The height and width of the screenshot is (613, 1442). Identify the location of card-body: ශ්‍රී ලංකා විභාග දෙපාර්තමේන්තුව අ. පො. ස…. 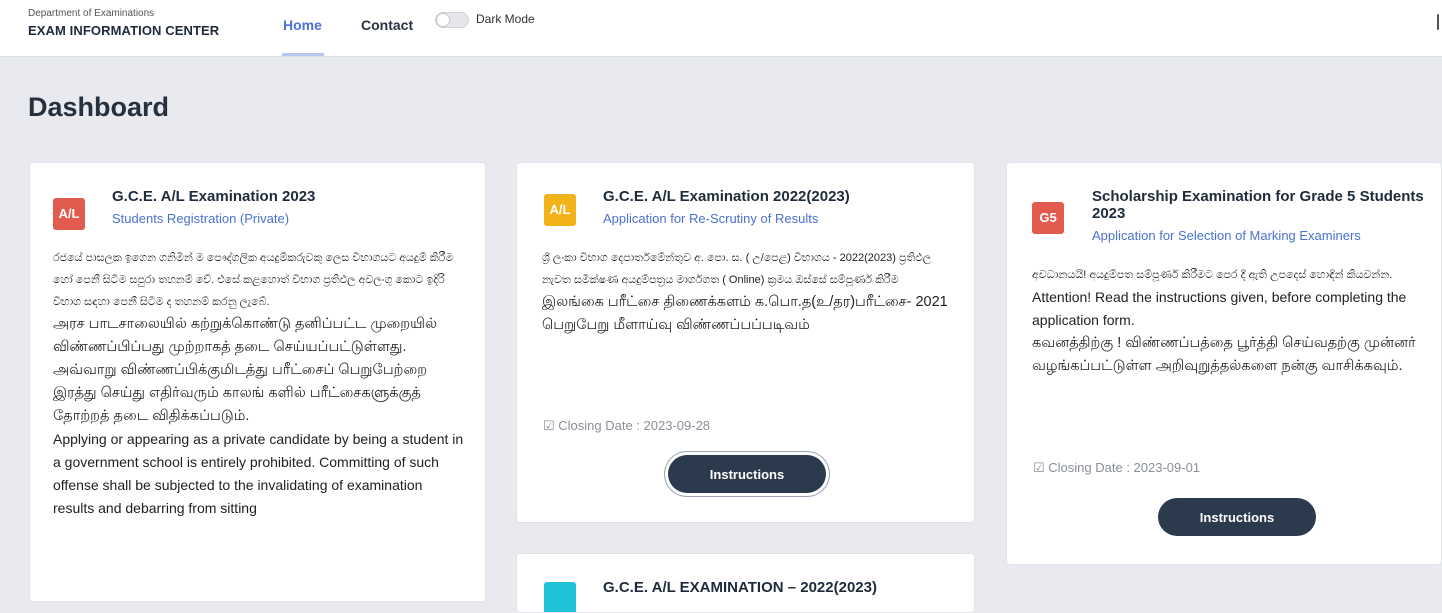
(749, 292).